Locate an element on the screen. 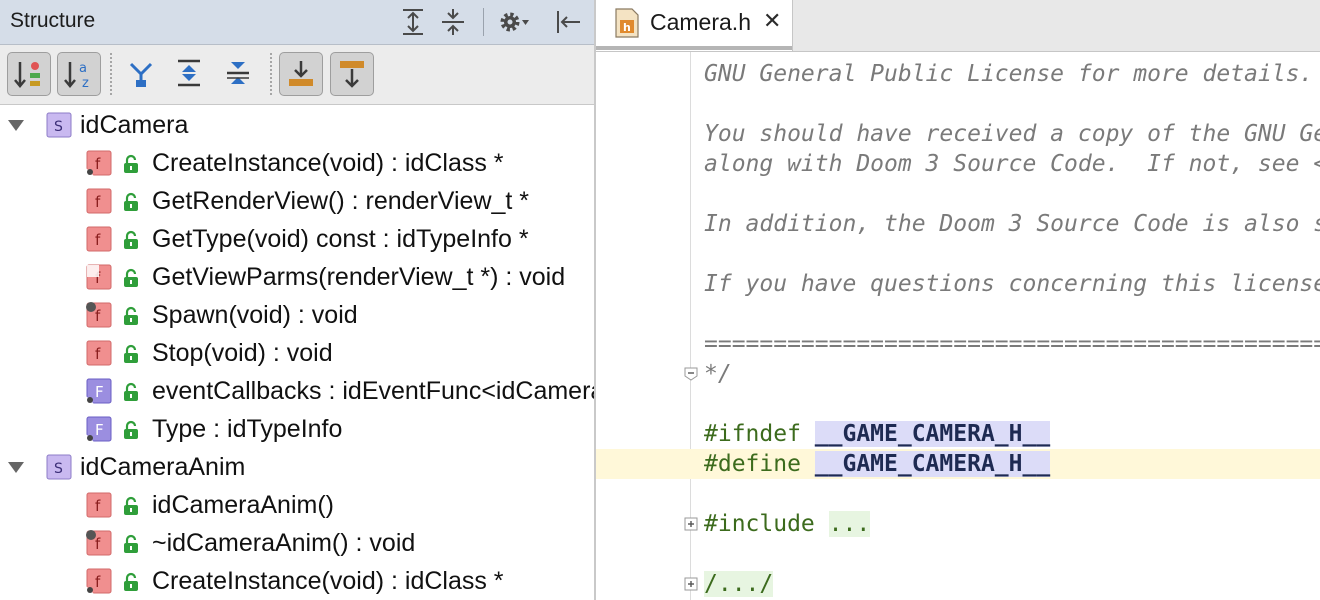  autoscroll-from-source-button is located at coordinates (352, 74).